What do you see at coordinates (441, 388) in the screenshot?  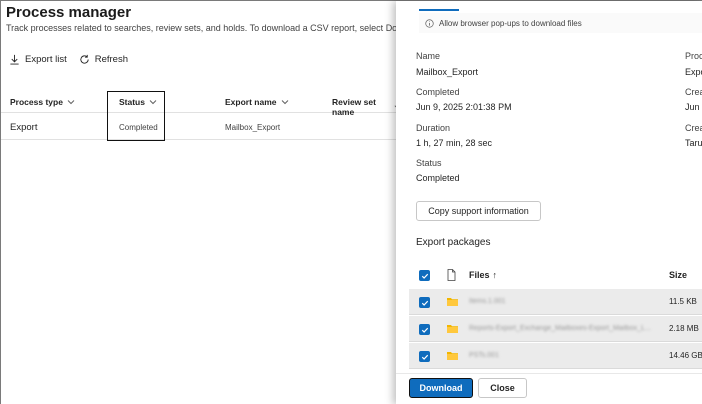 I see `download-button: Download` at bounding box center [441, 388].